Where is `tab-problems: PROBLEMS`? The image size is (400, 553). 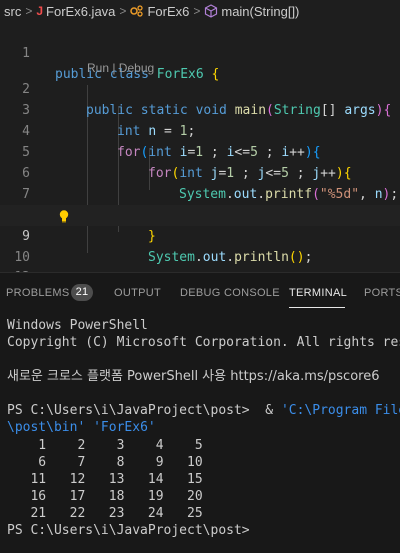
tab-problems: PROBLEMS is located at coordinates (38, 293).